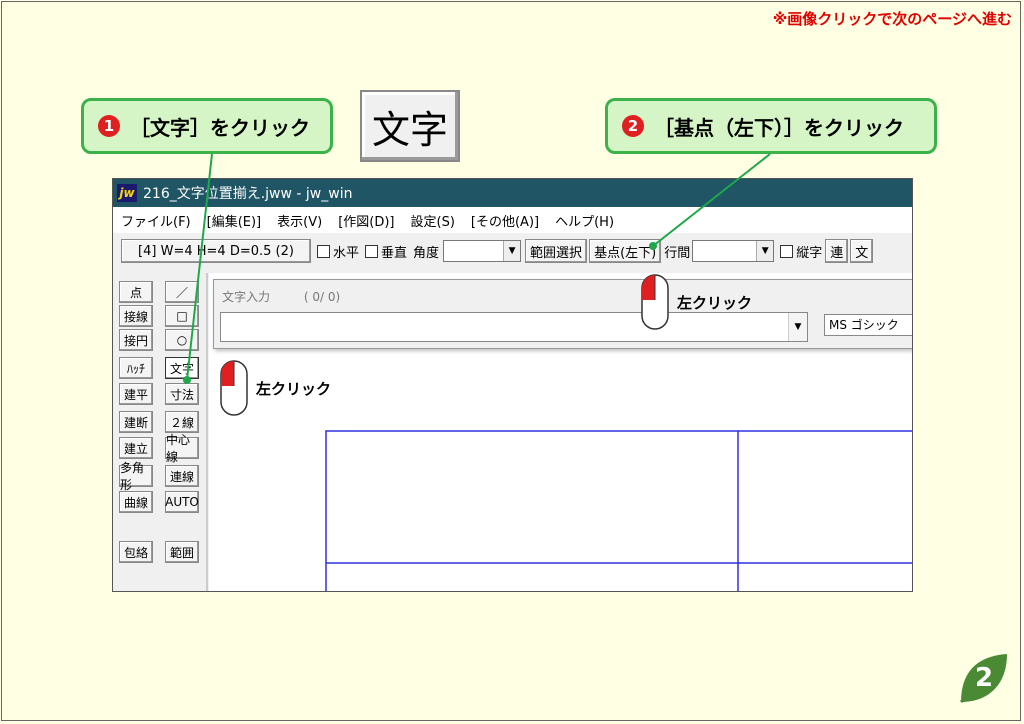  Describe the element at coordinates (294, 388) in the screenshot. I see `left-click-text-1: 左クリック` at that location.